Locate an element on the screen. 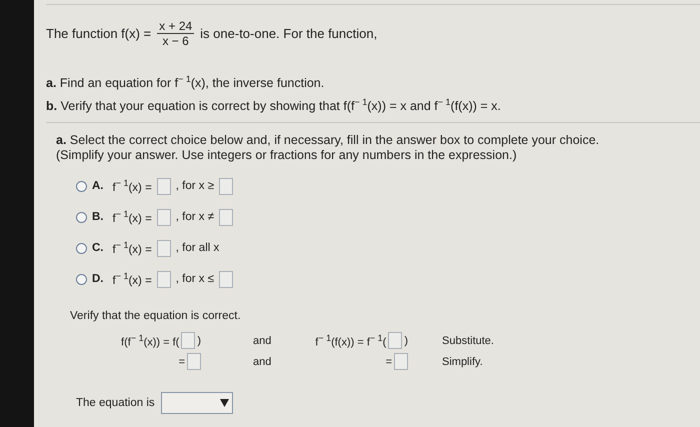 This screenshot has height=427, width=700. fraction-numerator: x + 24 is located at coordinates (175, 26).